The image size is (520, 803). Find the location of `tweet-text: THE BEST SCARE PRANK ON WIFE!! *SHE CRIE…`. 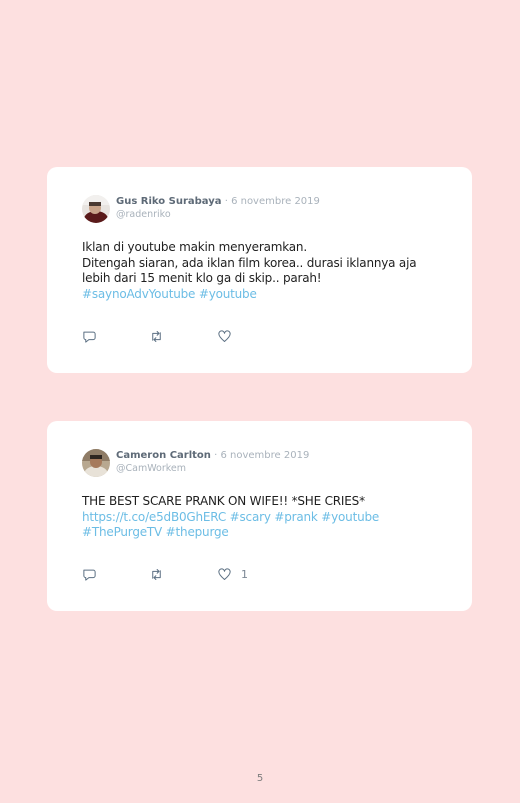

tweet-text: THE BEST SCARE PRANK ON WIFE!! *SHE CRIE… is located at coordinates (262, 517).